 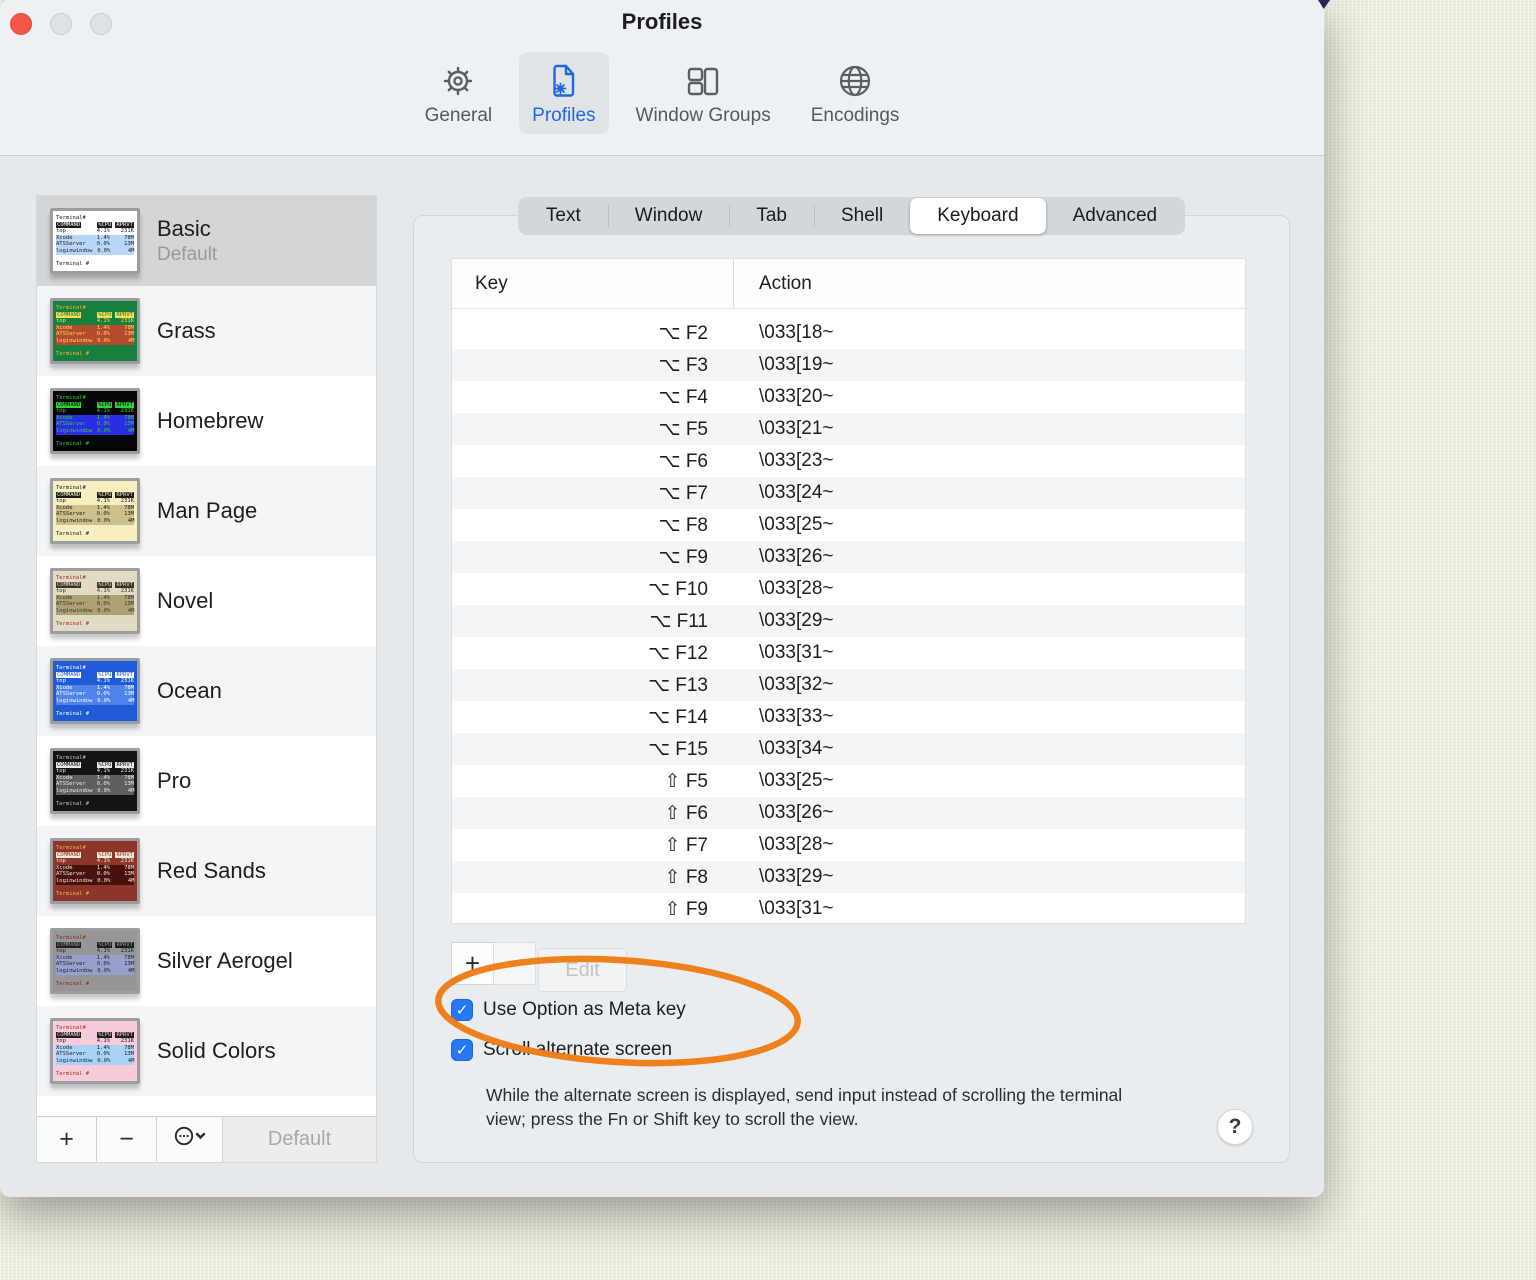 What do you see at coordinates (796, 396) in the screenshot?
I see `action-cell: \033[20~` at bounding box center [796, 396].